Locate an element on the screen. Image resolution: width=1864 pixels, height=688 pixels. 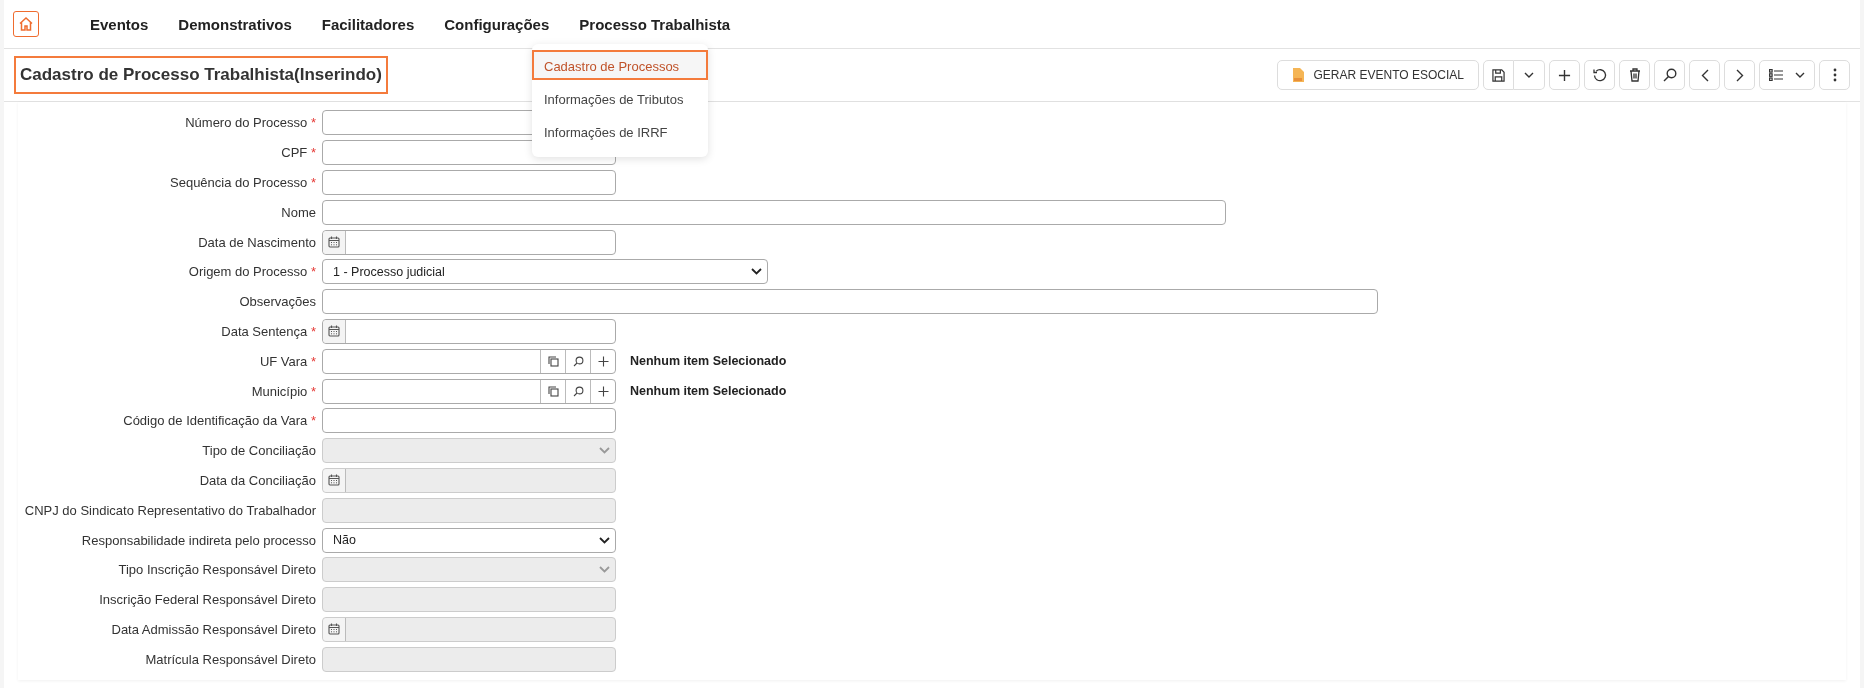
list-icon is located at coordinates (1776, 75).